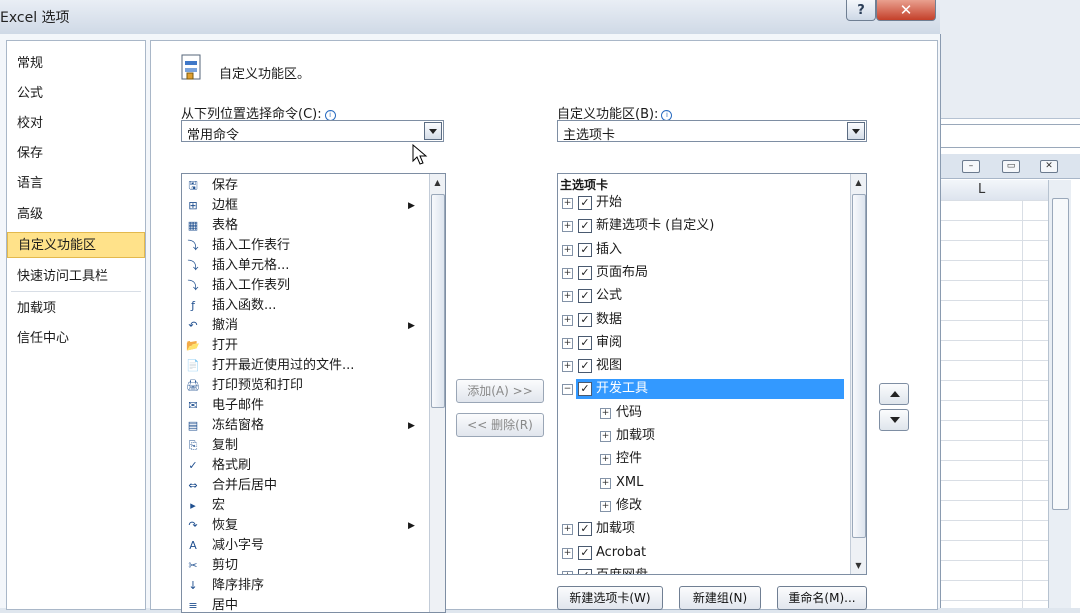 The height and width of the screenshot is (613, 1080). Describe the element at coordinates (971, 166) in the screenshot. I see `minimize-icon: –` at that location.